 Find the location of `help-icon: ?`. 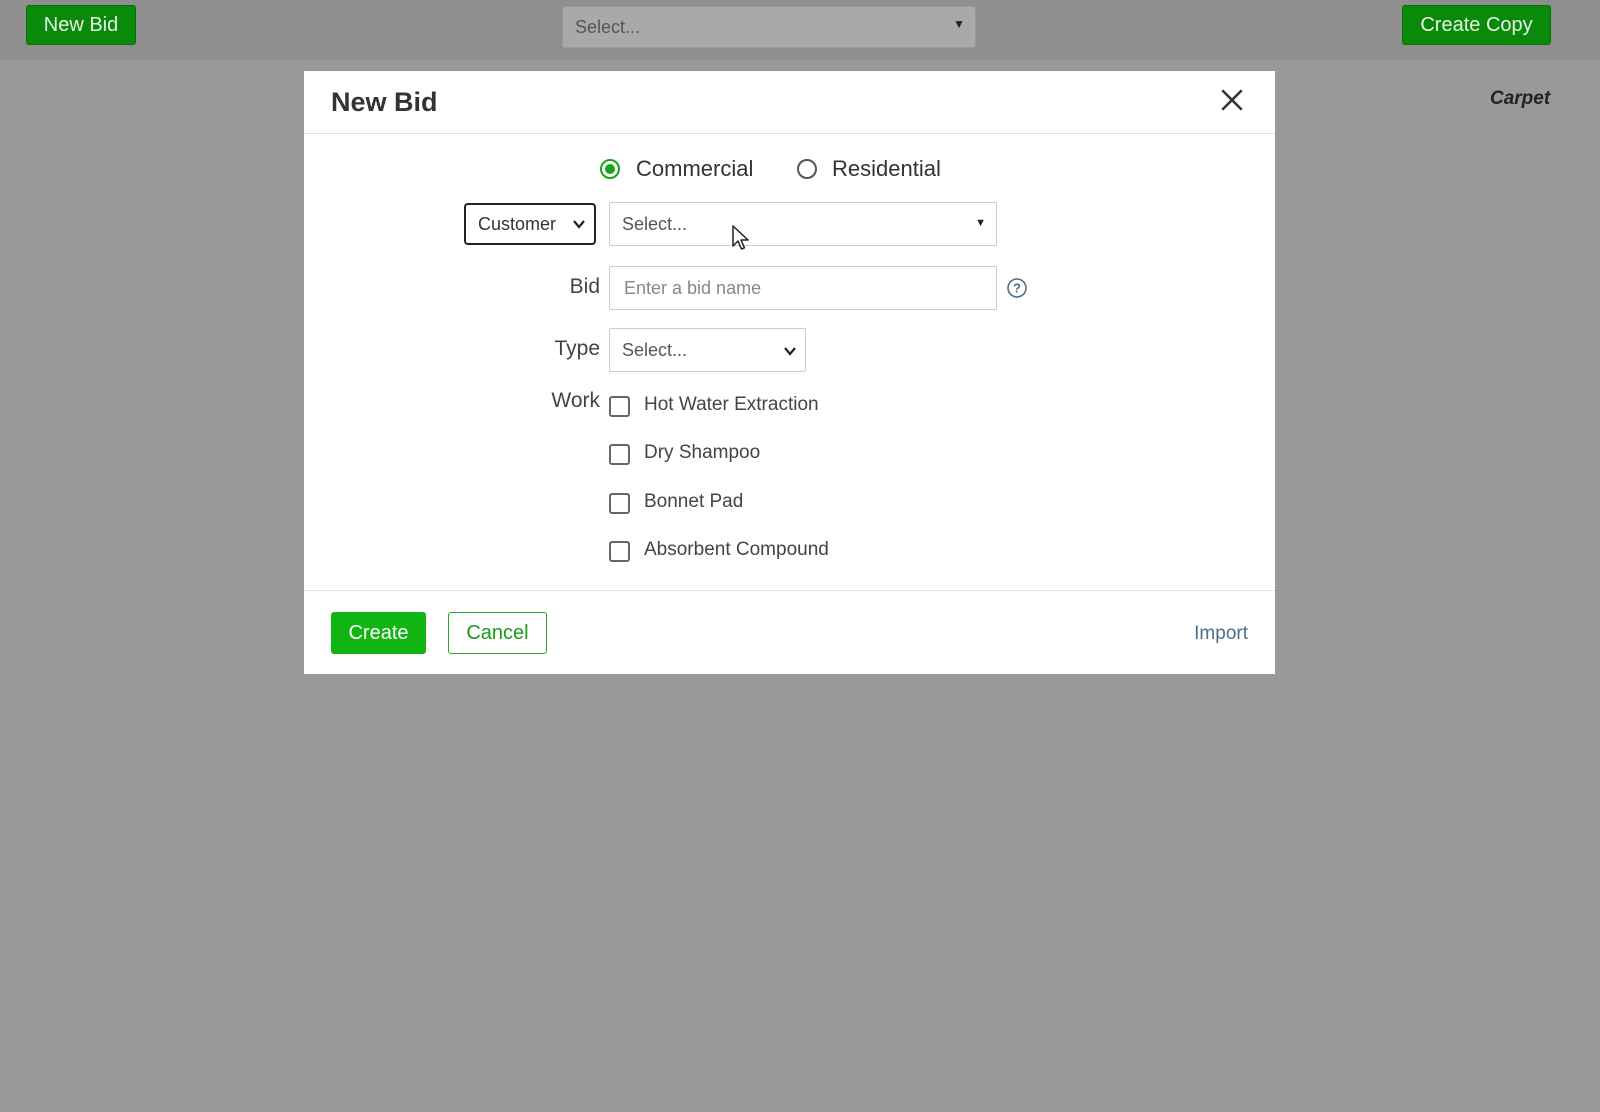

help-icon: ? is located at coordinates (1017, 288).